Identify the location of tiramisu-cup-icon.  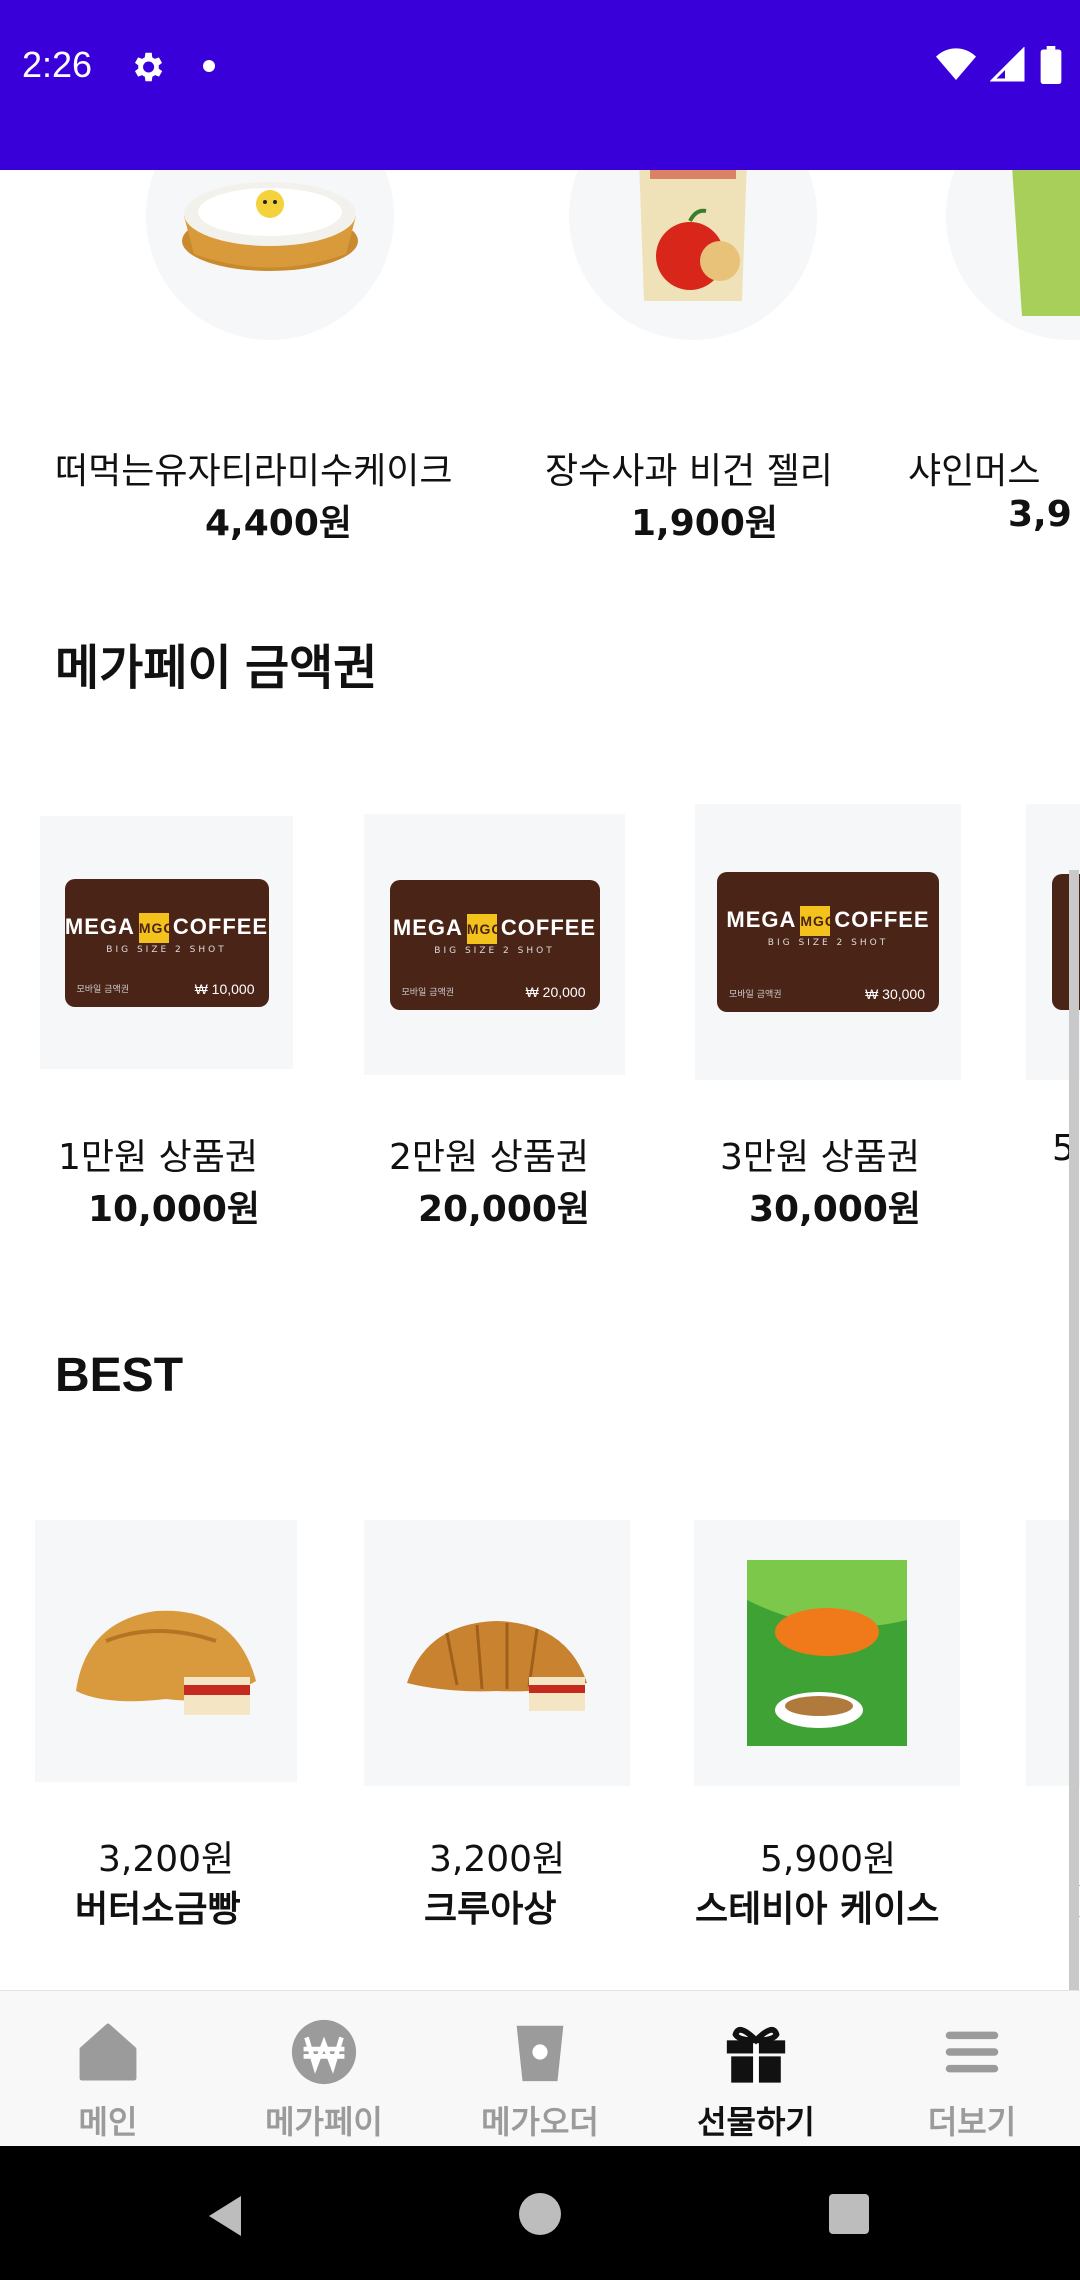
(270, 226).